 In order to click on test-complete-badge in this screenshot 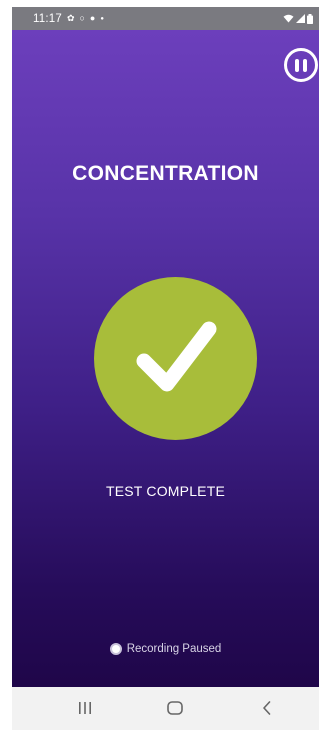, I will do `click(175, 358)`.